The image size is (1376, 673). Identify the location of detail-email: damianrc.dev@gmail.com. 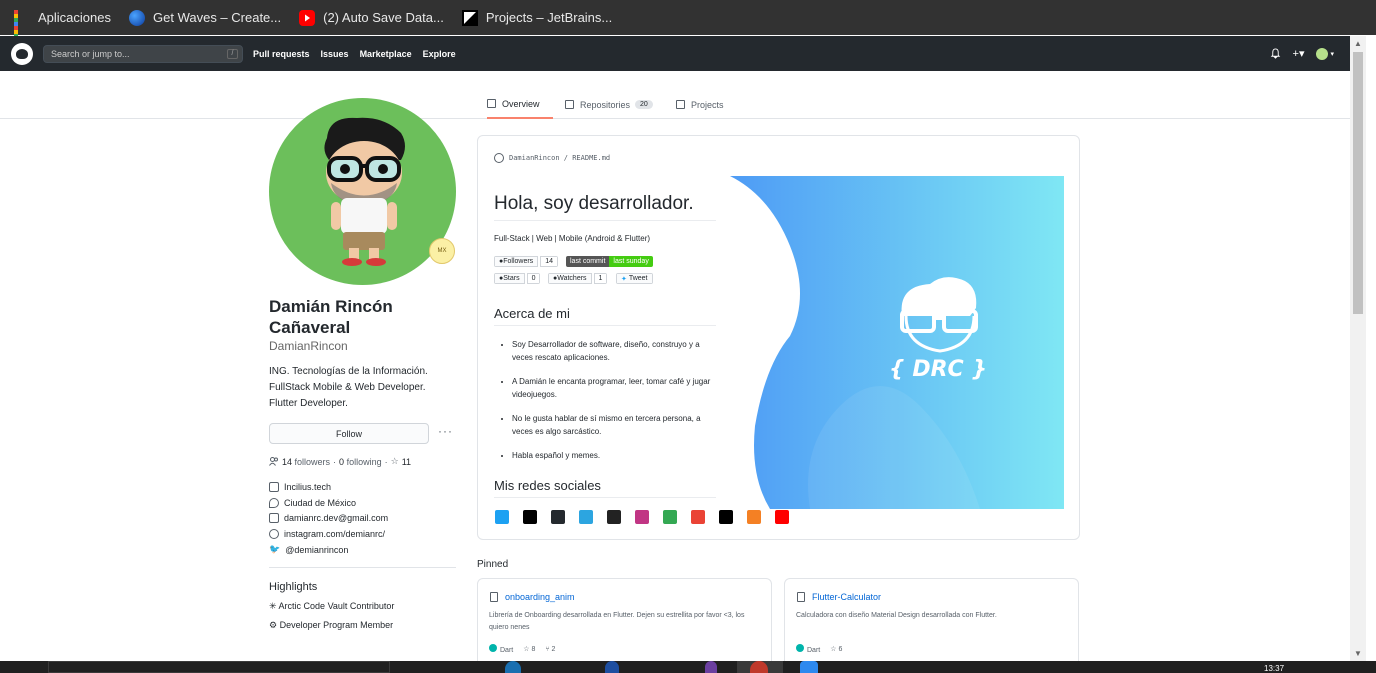
(328, 518).